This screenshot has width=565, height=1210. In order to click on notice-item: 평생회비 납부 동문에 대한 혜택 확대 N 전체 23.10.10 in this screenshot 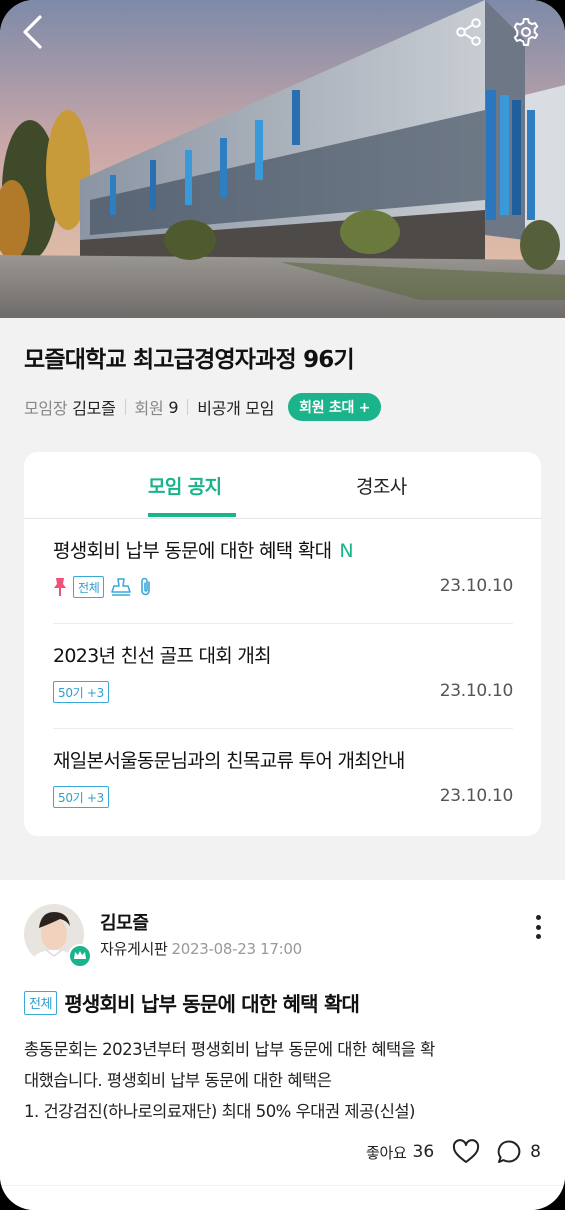, I will do `click(283, 571)`.